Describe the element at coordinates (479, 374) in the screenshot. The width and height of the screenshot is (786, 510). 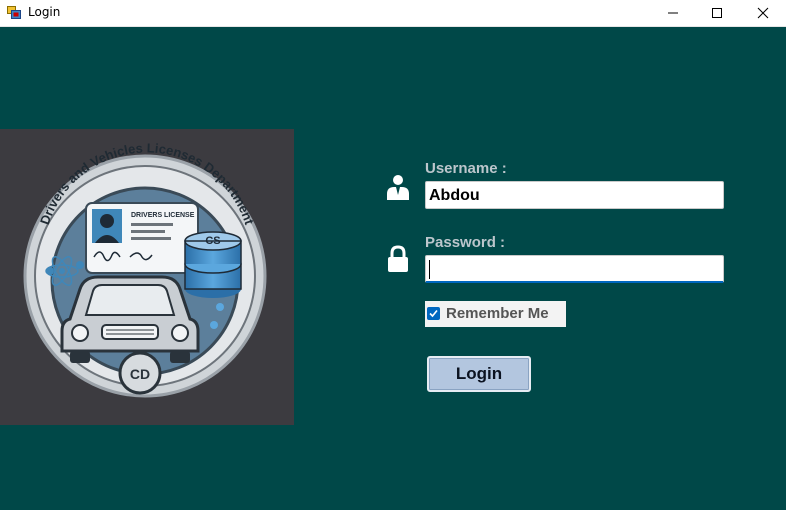
I see `login-button: Login` at that location.